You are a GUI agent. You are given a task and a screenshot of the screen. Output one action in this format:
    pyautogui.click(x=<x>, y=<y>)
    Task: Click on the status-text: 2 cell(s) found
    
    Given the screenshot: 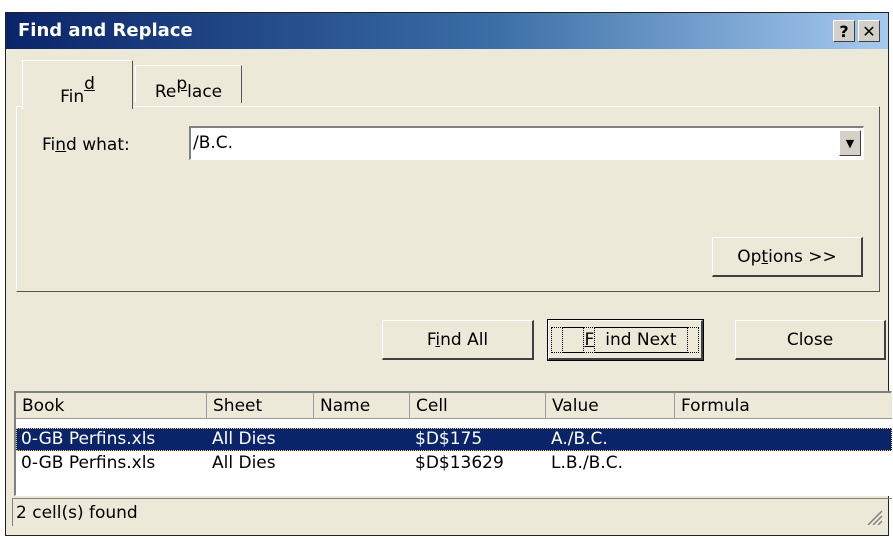 What is the action you would take?
    pyautogui.click(x=77, y=513)
    